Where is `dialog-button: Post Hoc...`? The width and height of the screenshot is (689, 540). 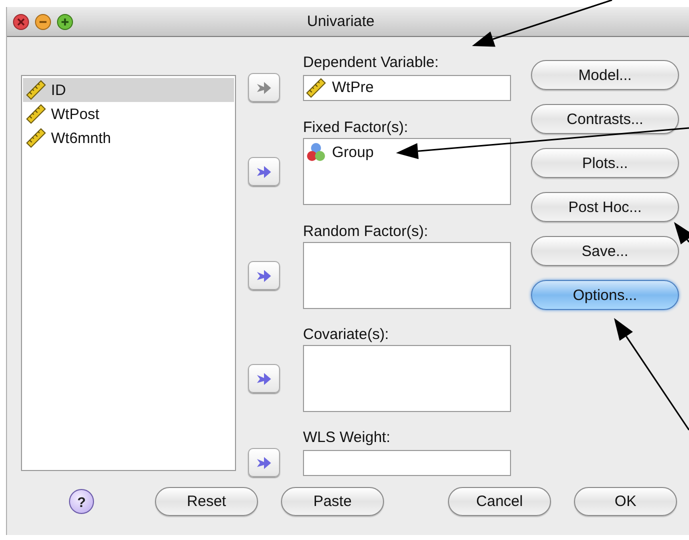 dialog-button: Post Hoc... is located at coordinates (605, 207).